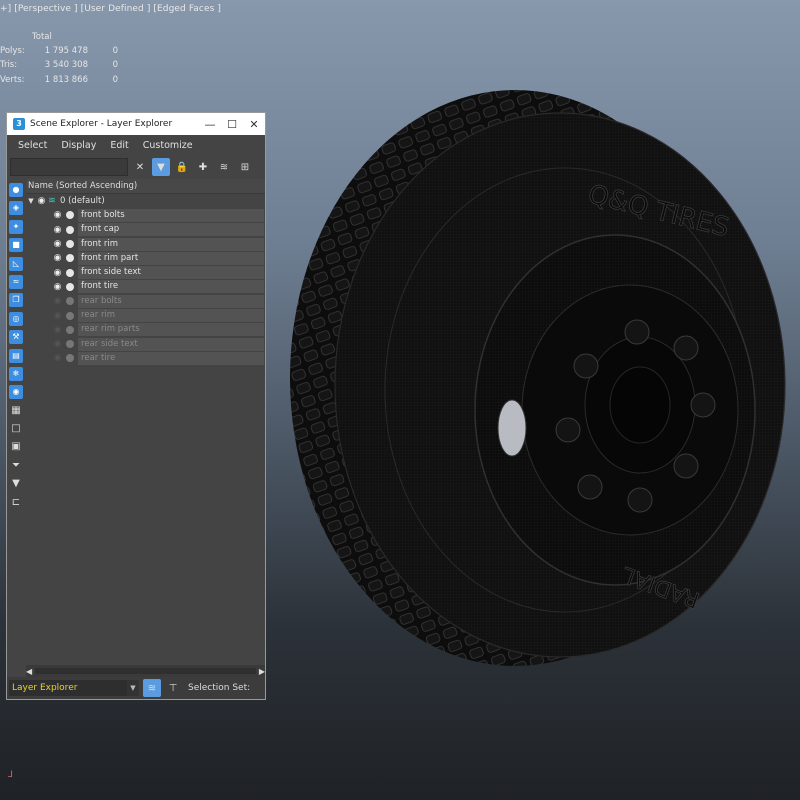 The width and height of the screenshot is (800, 800). What do you see at coordinates (171, 258) in the screenshot?
I see `layer-name: front rim part` at bounding box center [171, 258].